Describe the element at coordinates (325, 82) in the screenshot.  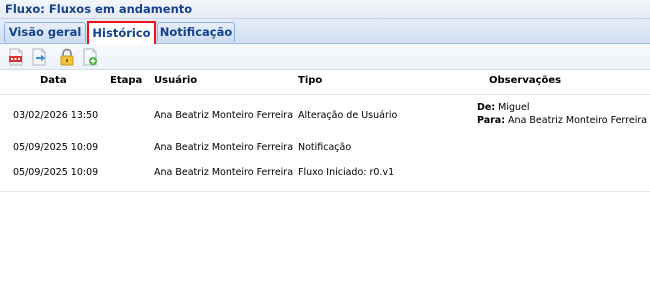
I see `table-header: Data Etapa Usuário Tipo Observações` at that location.